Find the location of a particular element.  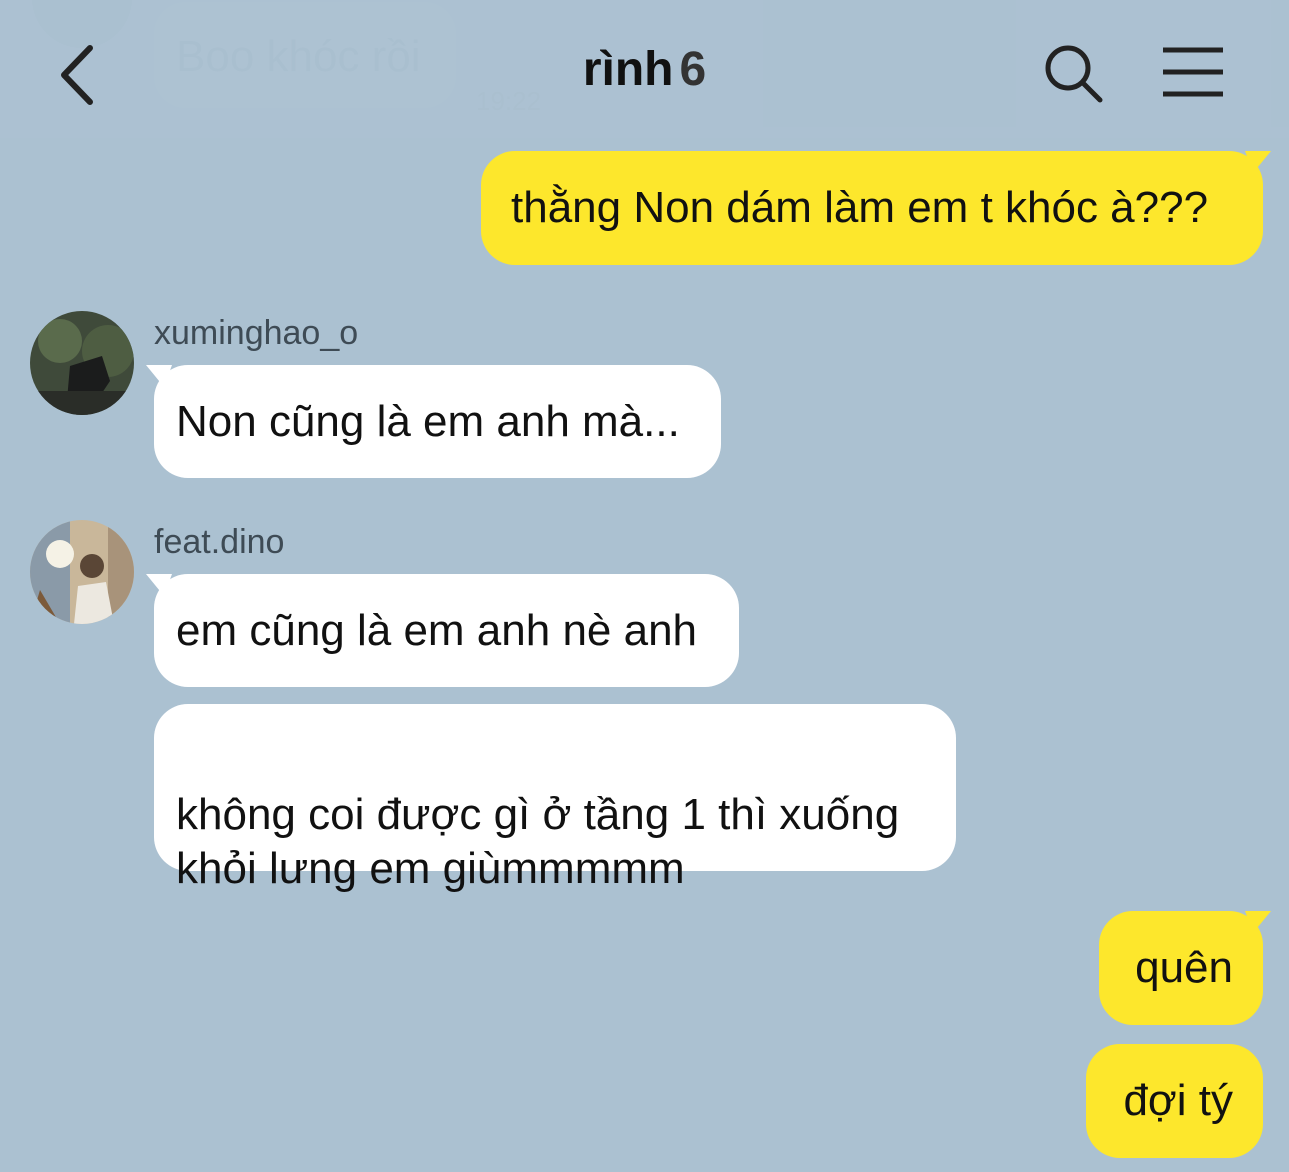

message-text: thằng Non dám làm em t khóc à??? is located at coordinates (860, 207).